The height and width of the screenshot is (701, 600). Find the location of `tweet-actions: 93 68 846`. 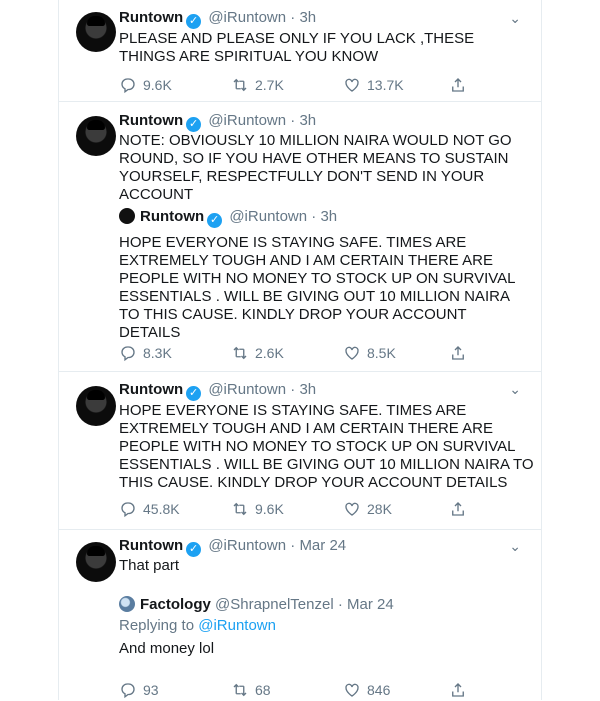

tweet-actions: 93 68 846 is located at coordinates (319, 691).